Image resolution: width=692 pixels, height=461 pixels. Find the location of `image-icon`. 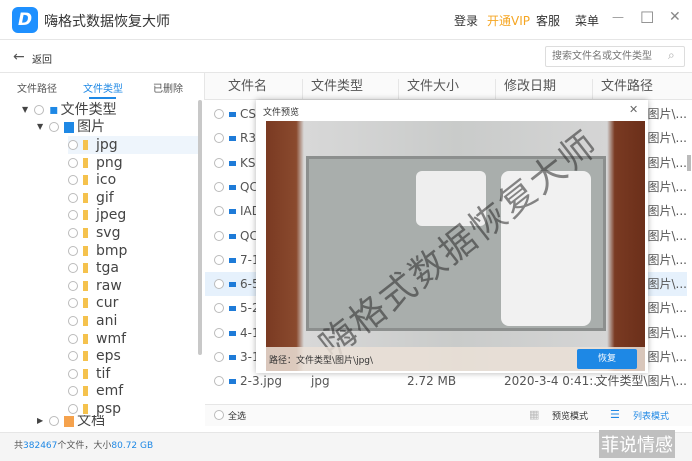

image-icon is located at coordinates (69, 127).